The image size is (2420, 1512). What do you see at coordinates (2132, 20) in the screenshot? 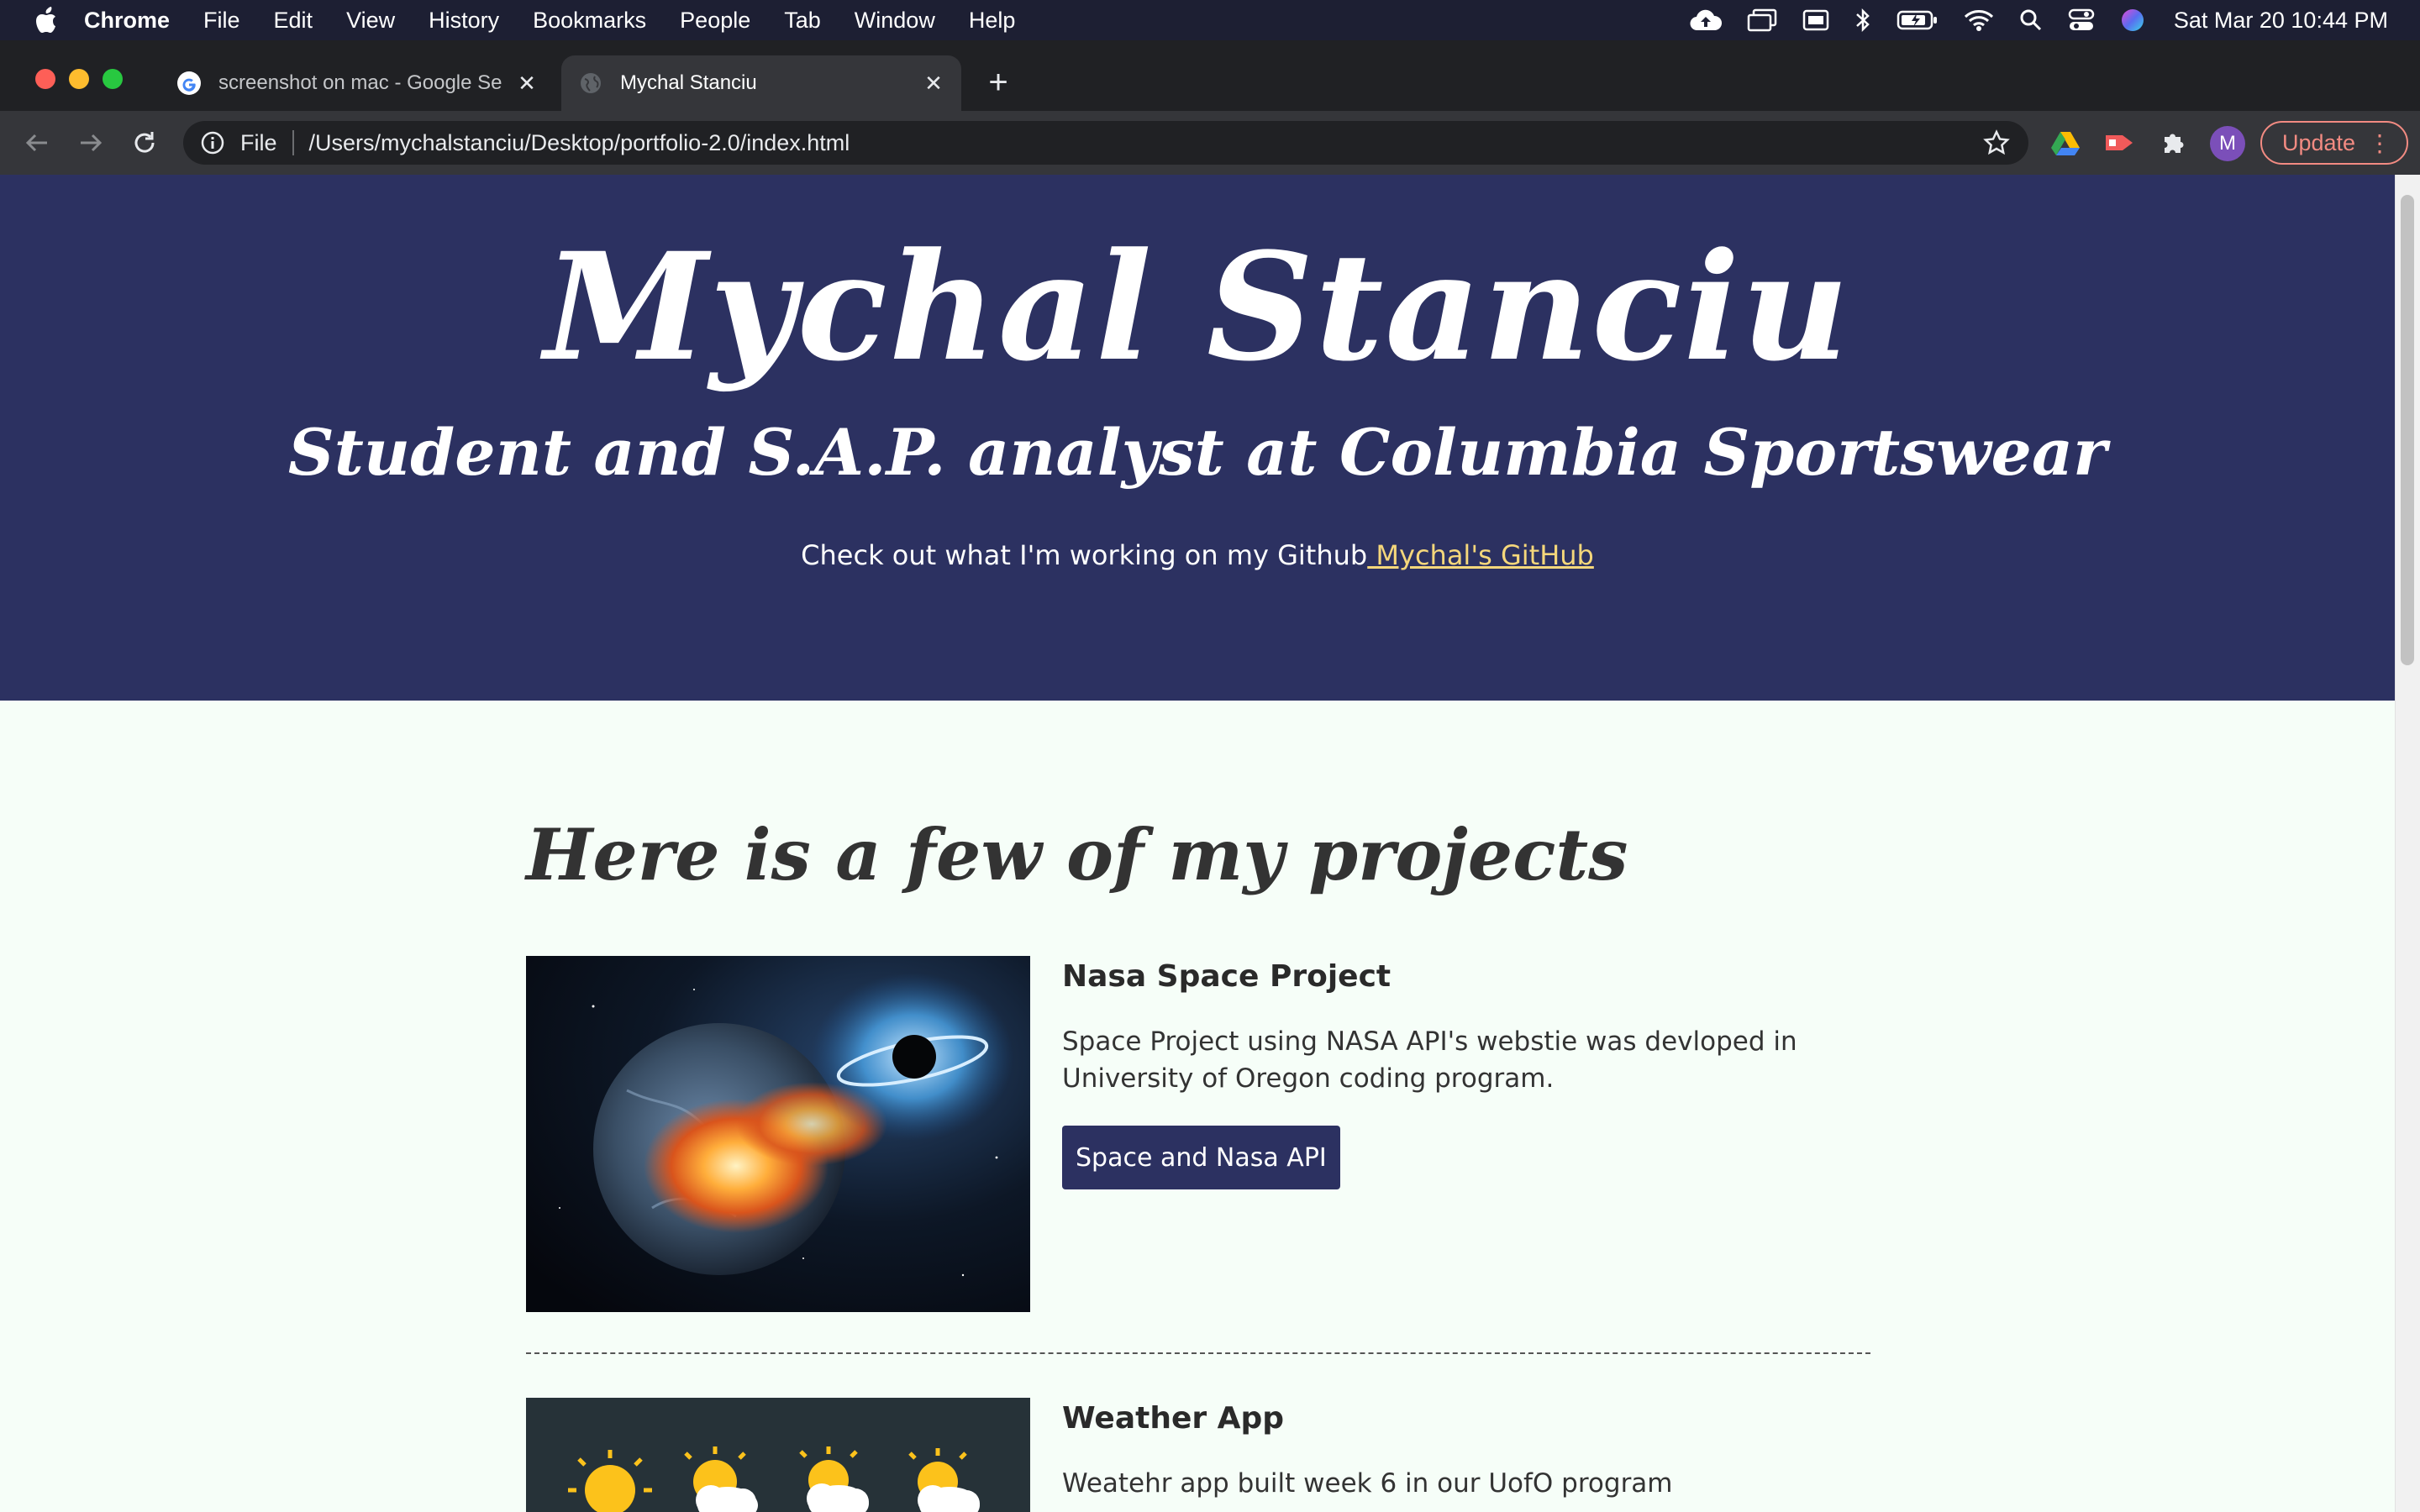
I see `siri-icon` at bounding box center [2132, 20].